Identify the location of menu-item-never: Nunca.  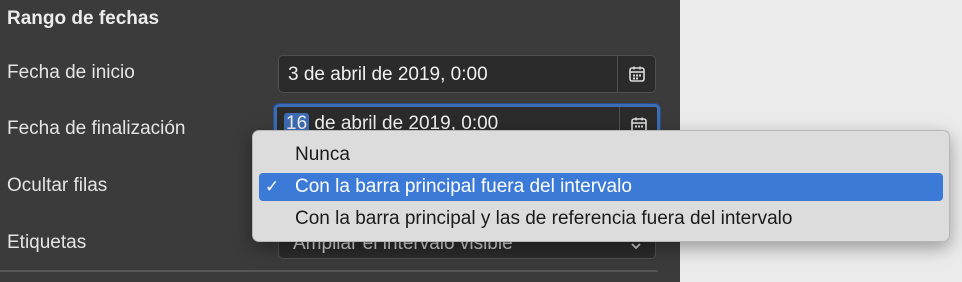
(601, 155).